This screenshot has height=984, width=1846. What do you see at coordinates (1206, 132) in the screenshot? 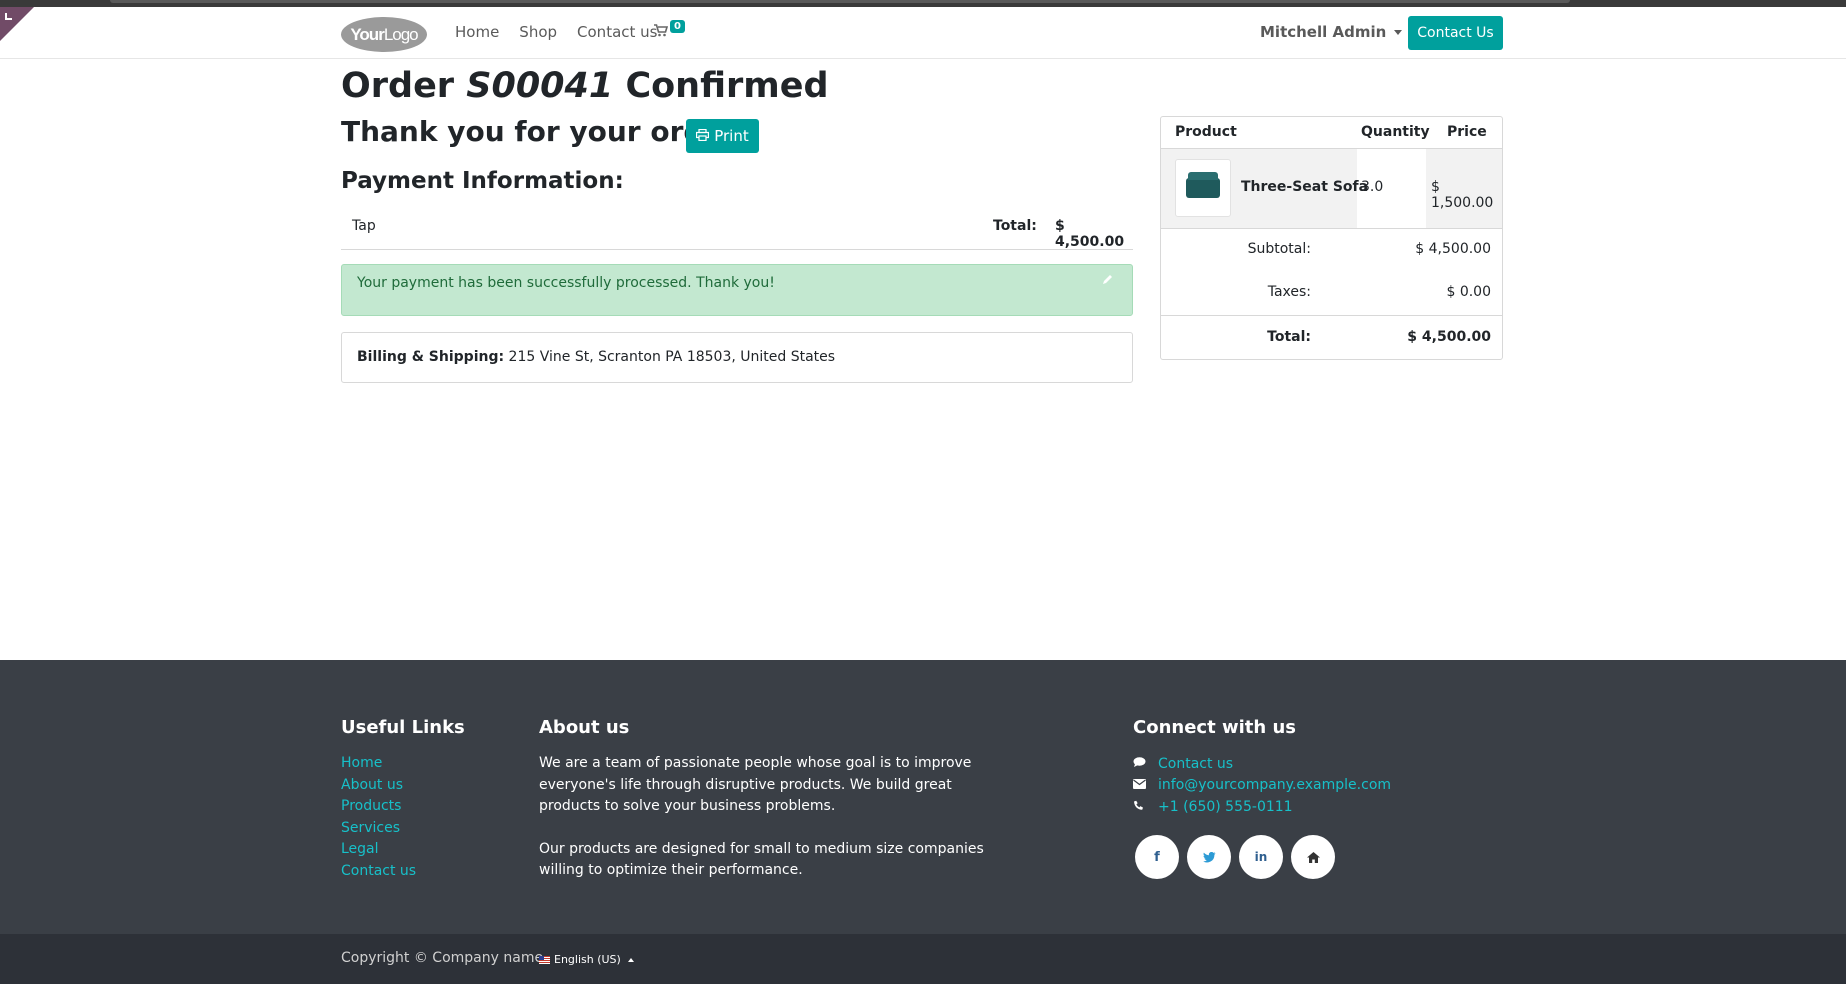
I see `col-header-product: Product` at bounding box center [1206, 132].